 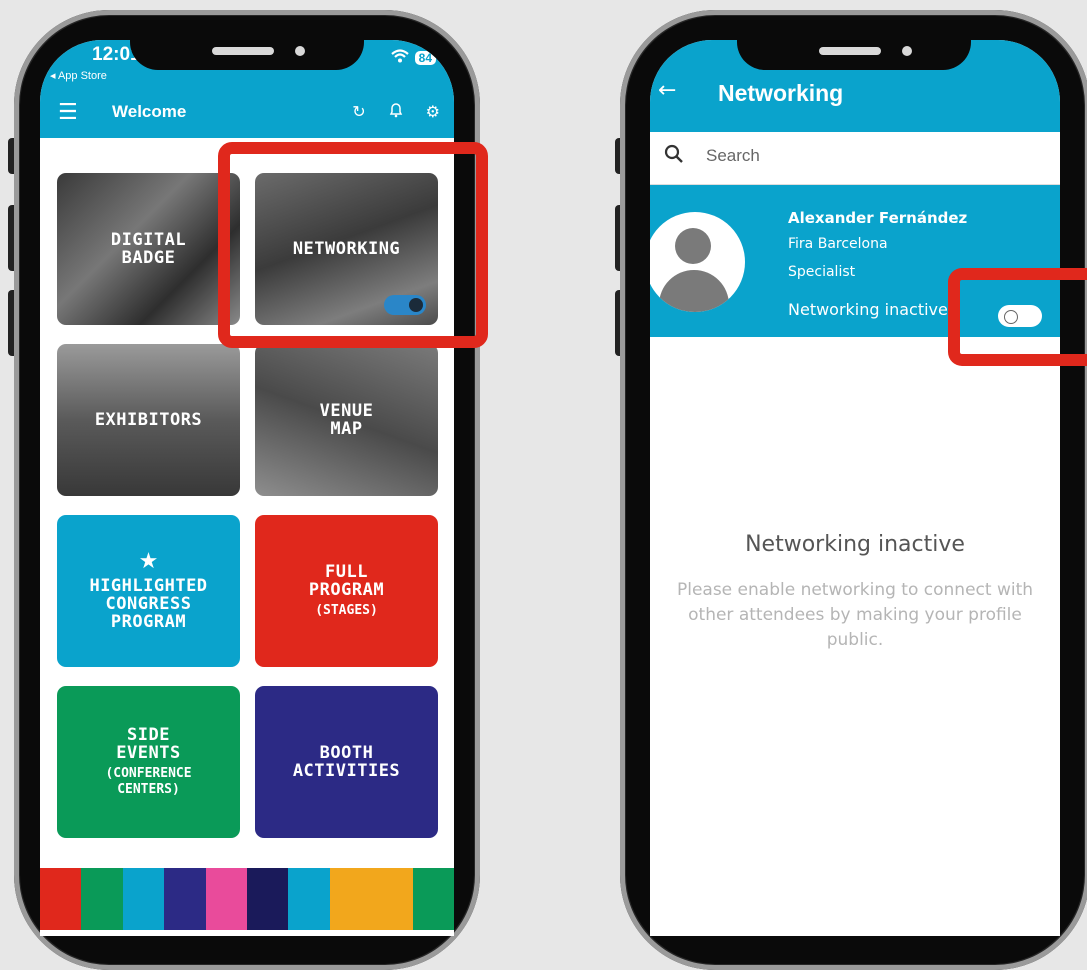 I want to click on networking-status-label: Networking inactive, so click(x=868, y=309).